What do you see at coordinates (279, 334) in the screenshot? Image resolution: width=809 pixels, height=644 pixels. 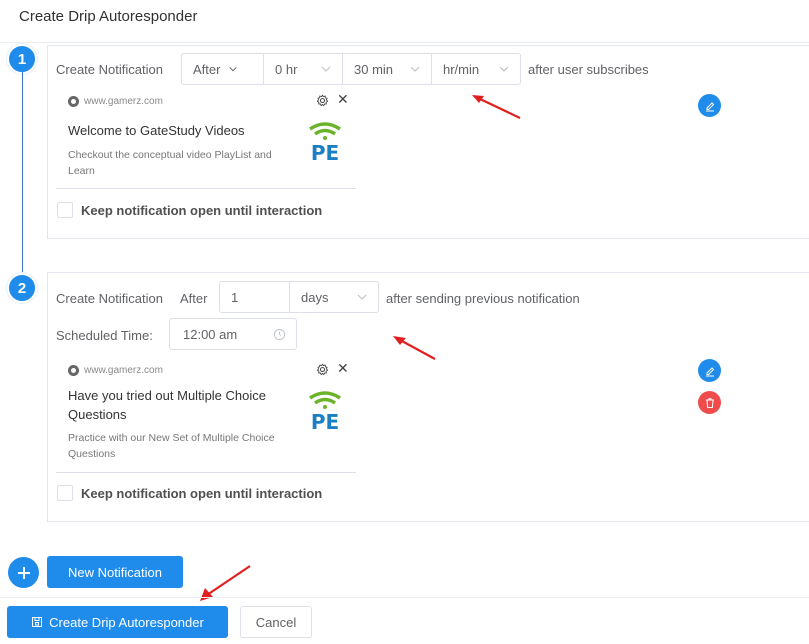 I see `clock-icon` at bounding box center [279, 334].